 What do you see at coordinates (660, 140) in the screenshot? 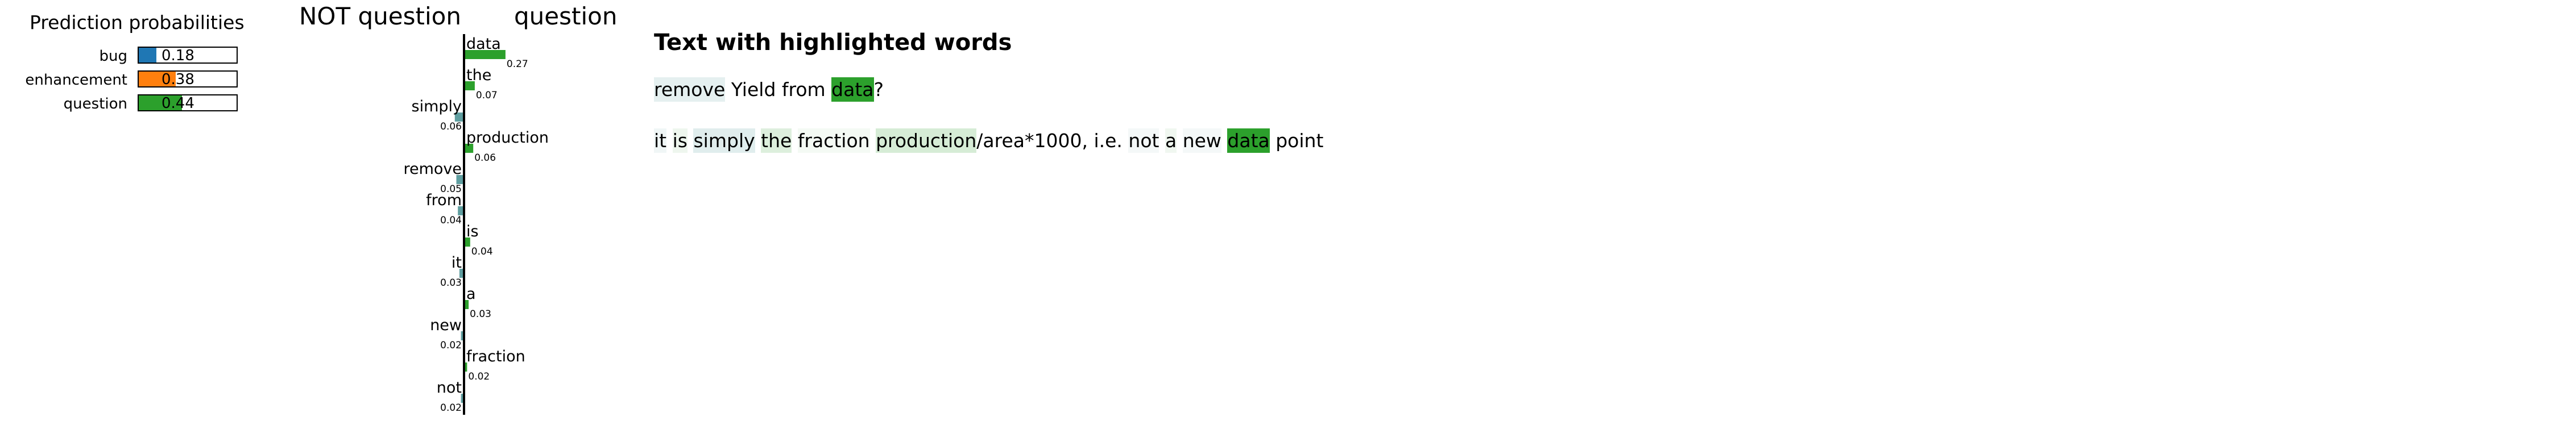
I see `highlighted-word: it` at bounding box center [660, 140].